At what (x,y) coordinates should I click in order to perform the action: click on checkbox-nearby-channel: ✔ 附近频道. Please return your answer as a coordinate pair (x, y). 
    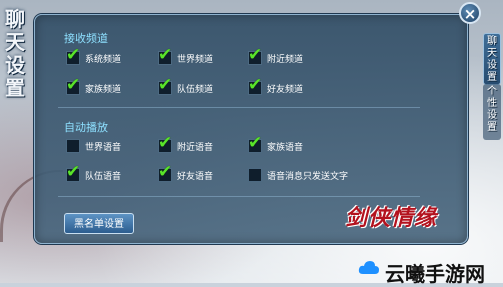
    Looking at the image, I should click on (276, 55).